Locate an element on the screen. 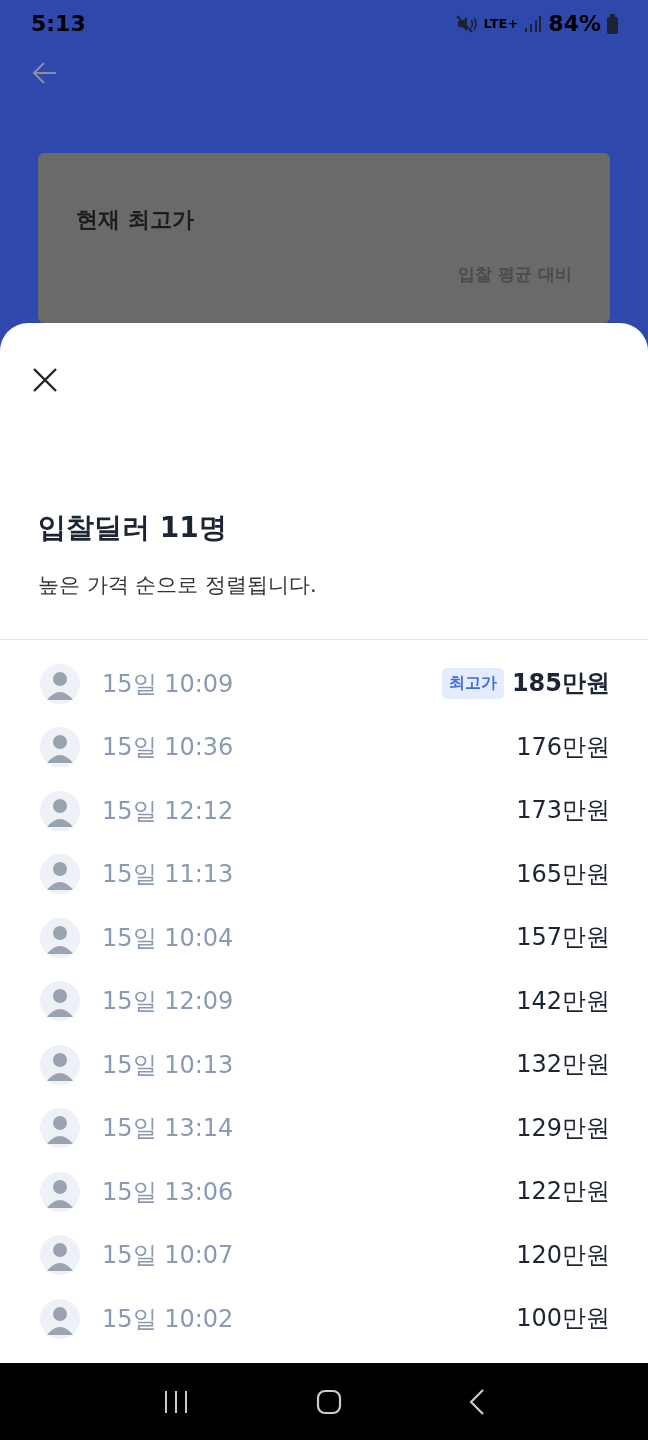 Image resolution: width=648 pixels, height=1440 pixels. bid-time: 15일 12:09 is located at coordinates (168, 1002).